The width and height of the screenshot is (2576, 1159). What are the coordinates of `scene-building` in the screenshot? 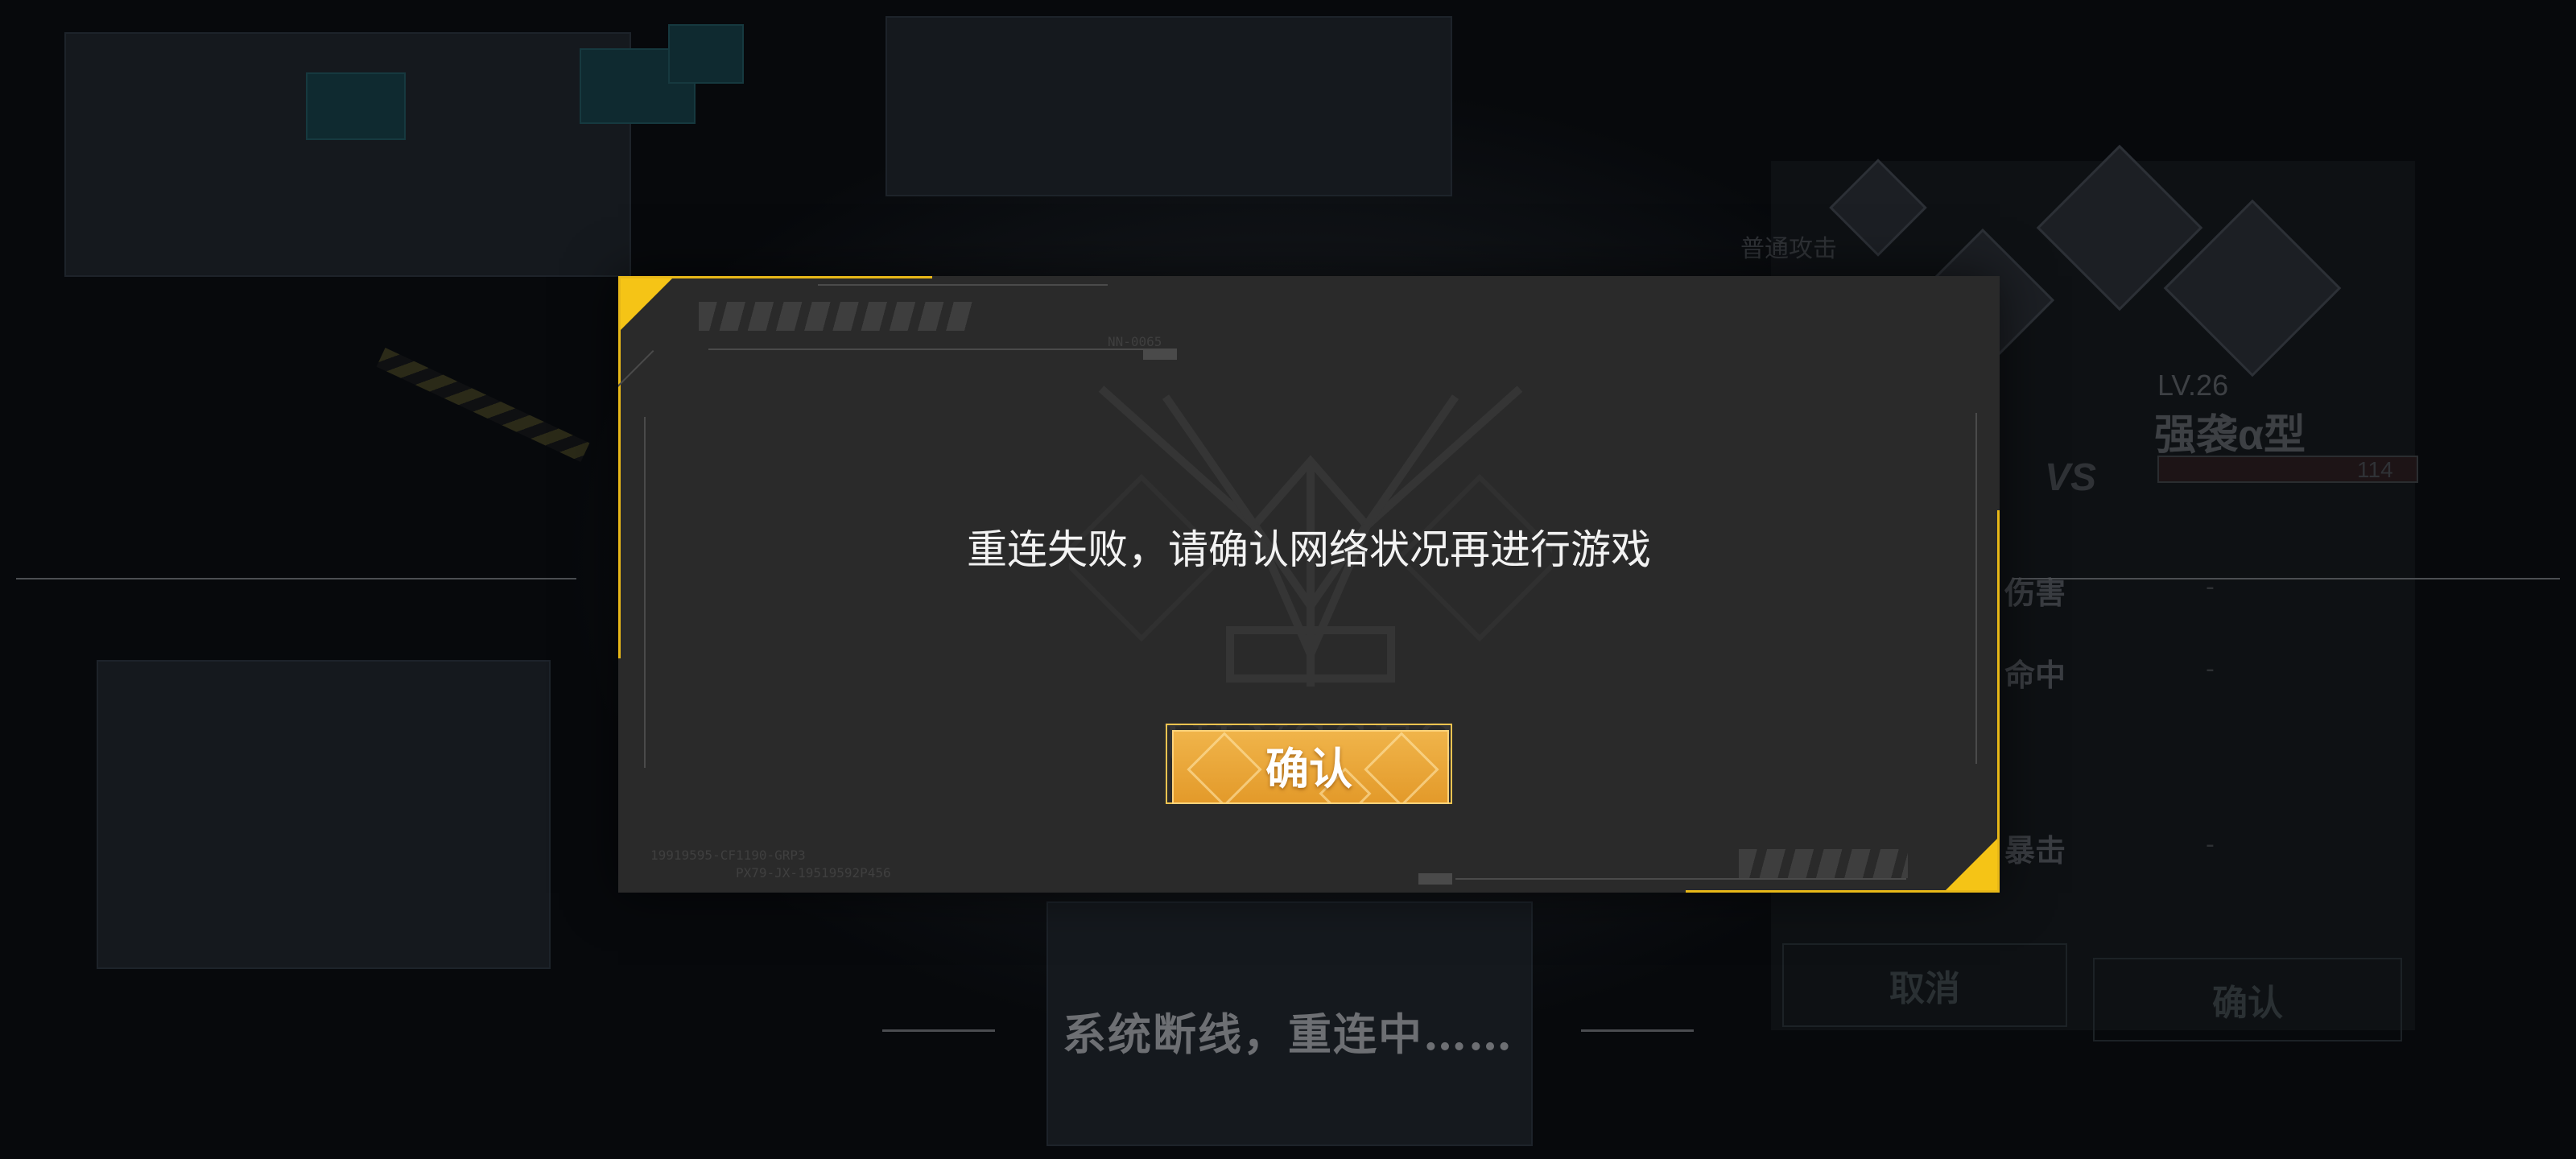 It's located at (347, 154).